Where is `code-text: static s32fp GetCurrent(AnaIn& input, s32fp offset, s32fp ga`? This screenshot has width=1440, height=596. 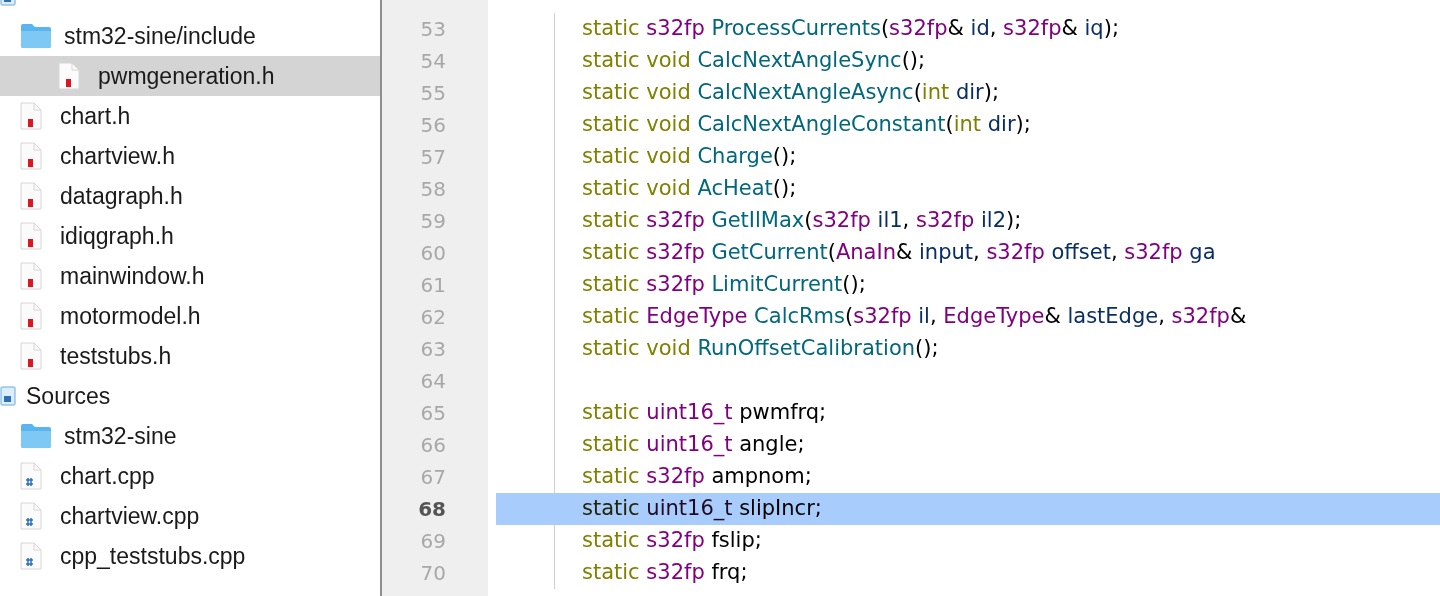 code-text: static s32fp GetCurrent(AnaIn& input, s32fp offset, s32fp ga is located at coordinates (898, 253).